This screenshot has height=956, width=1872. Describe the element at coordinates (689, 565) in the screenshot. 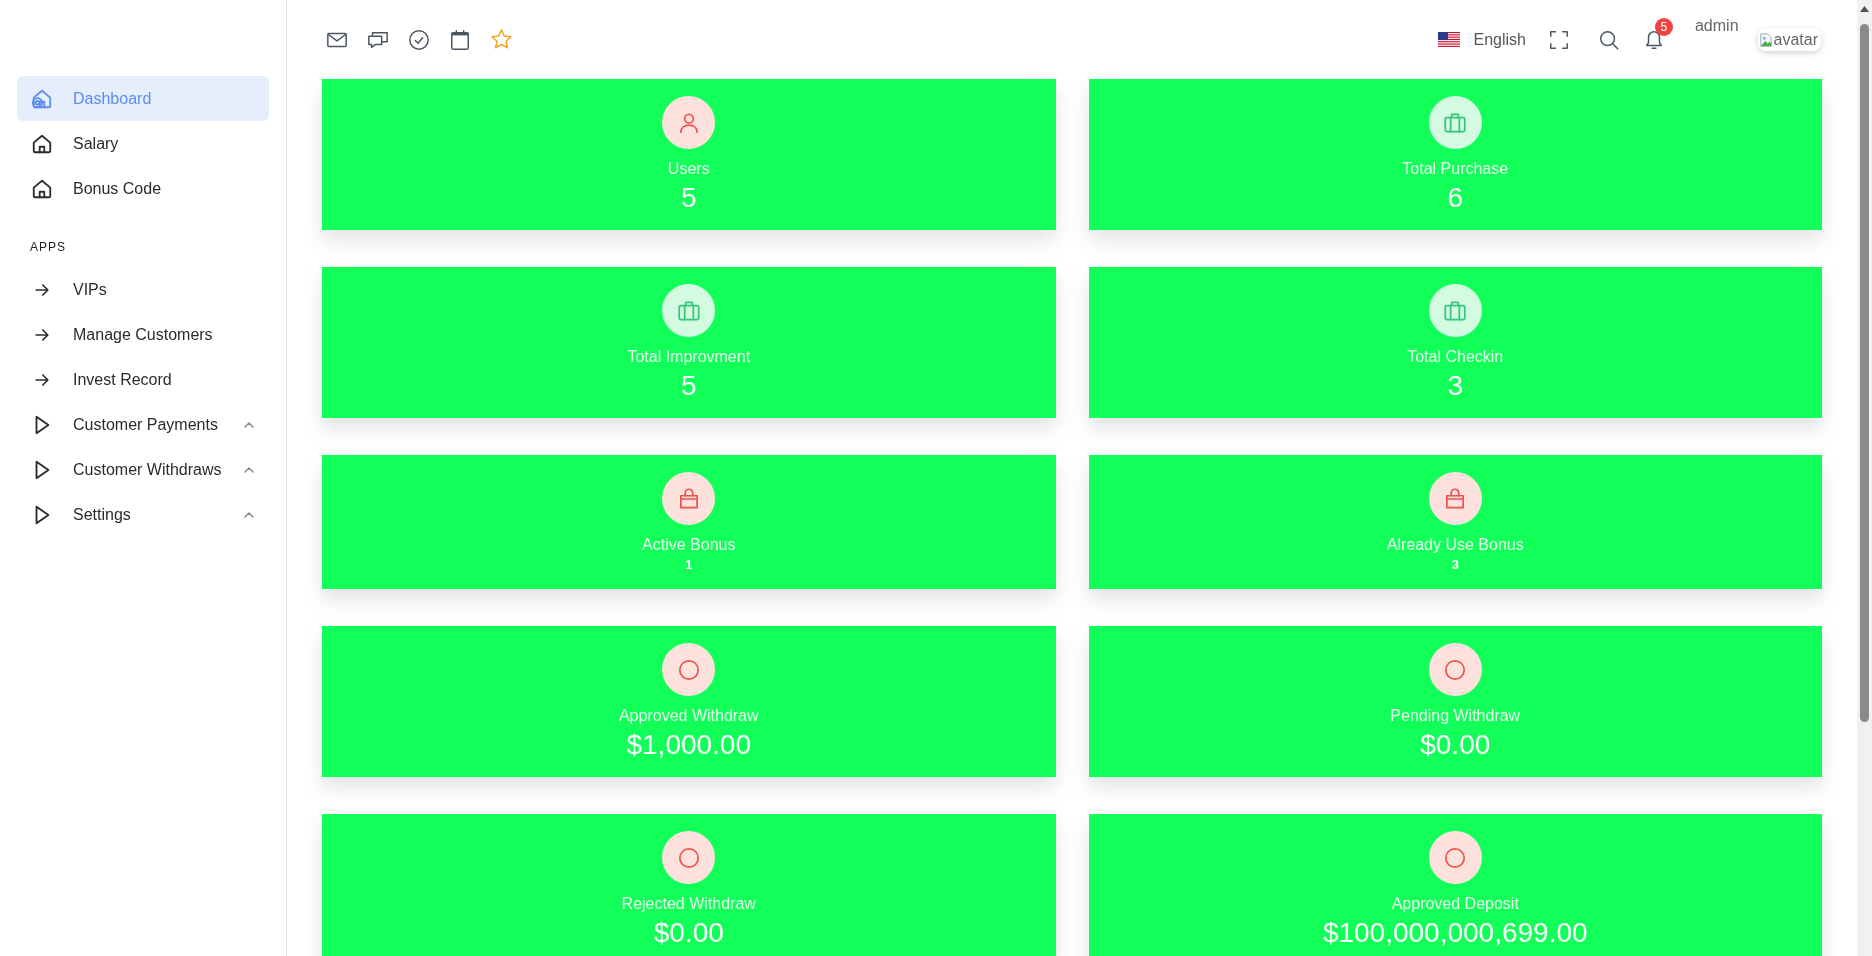

I see `card-value: 1` at that location.